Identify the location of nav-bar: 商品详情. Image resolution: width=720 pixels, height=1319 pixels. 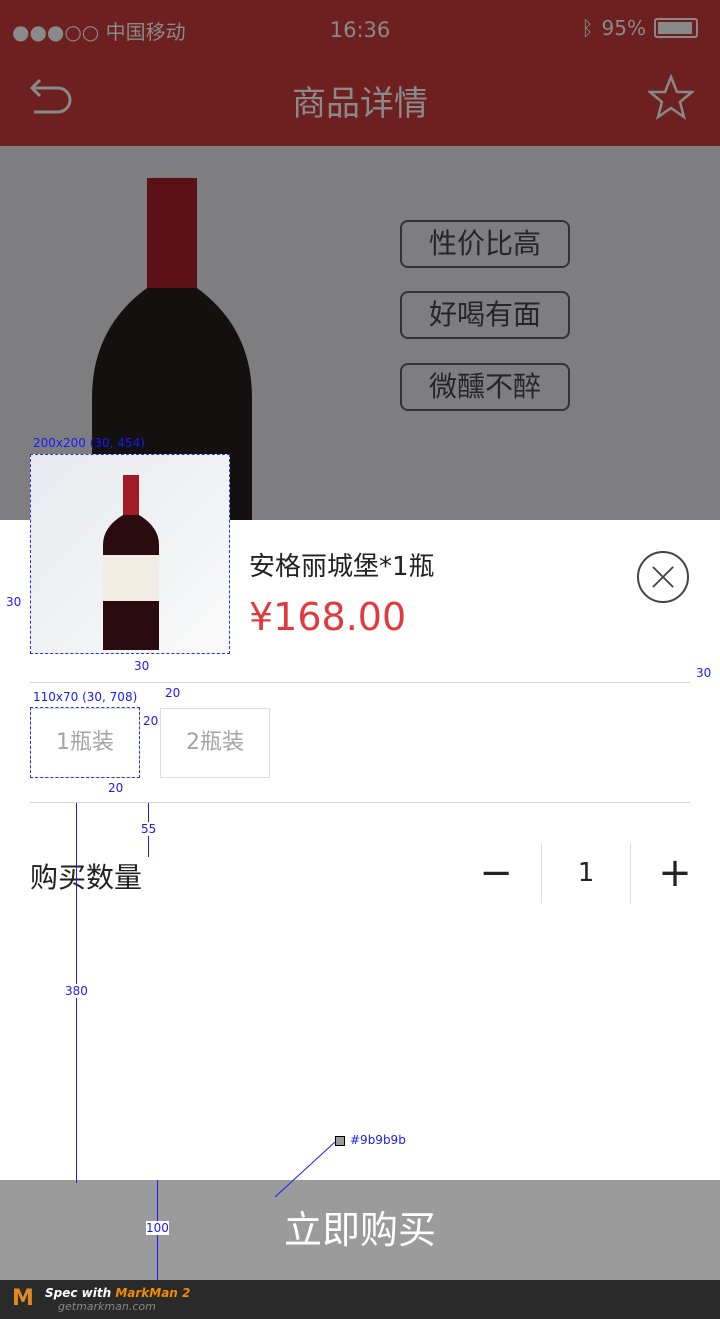
(360, 103).